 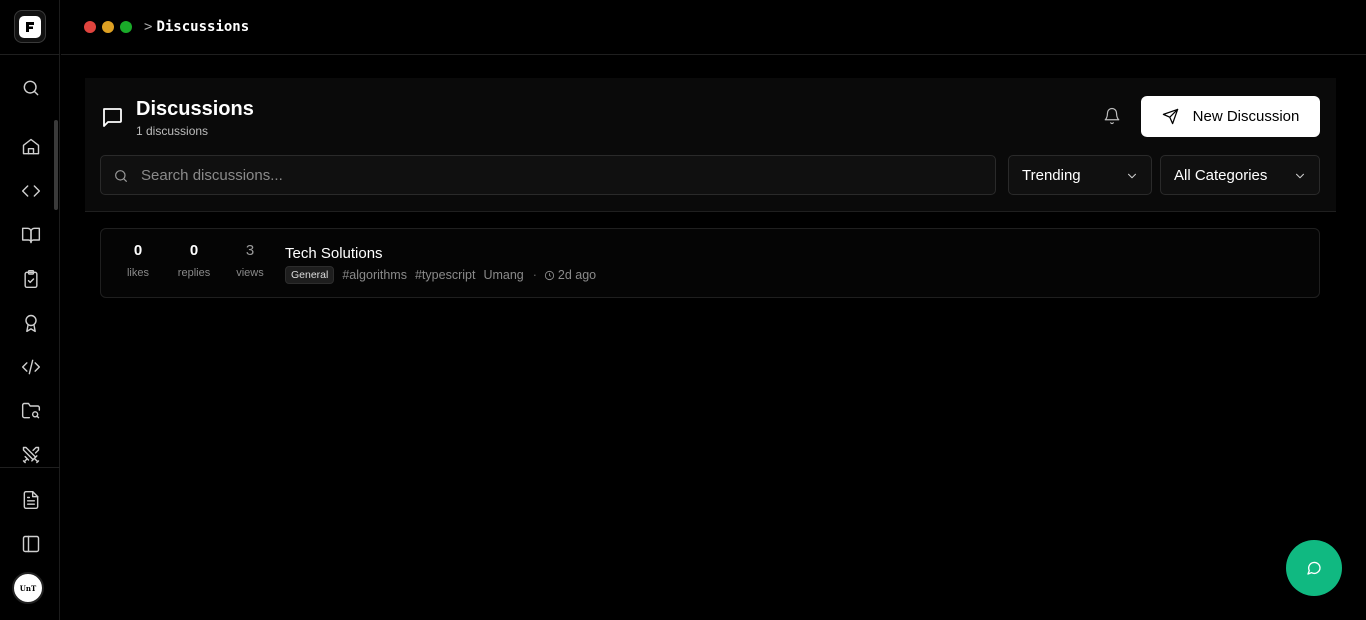 I want to click on avatar: UnT, so click(x=28, y=588).